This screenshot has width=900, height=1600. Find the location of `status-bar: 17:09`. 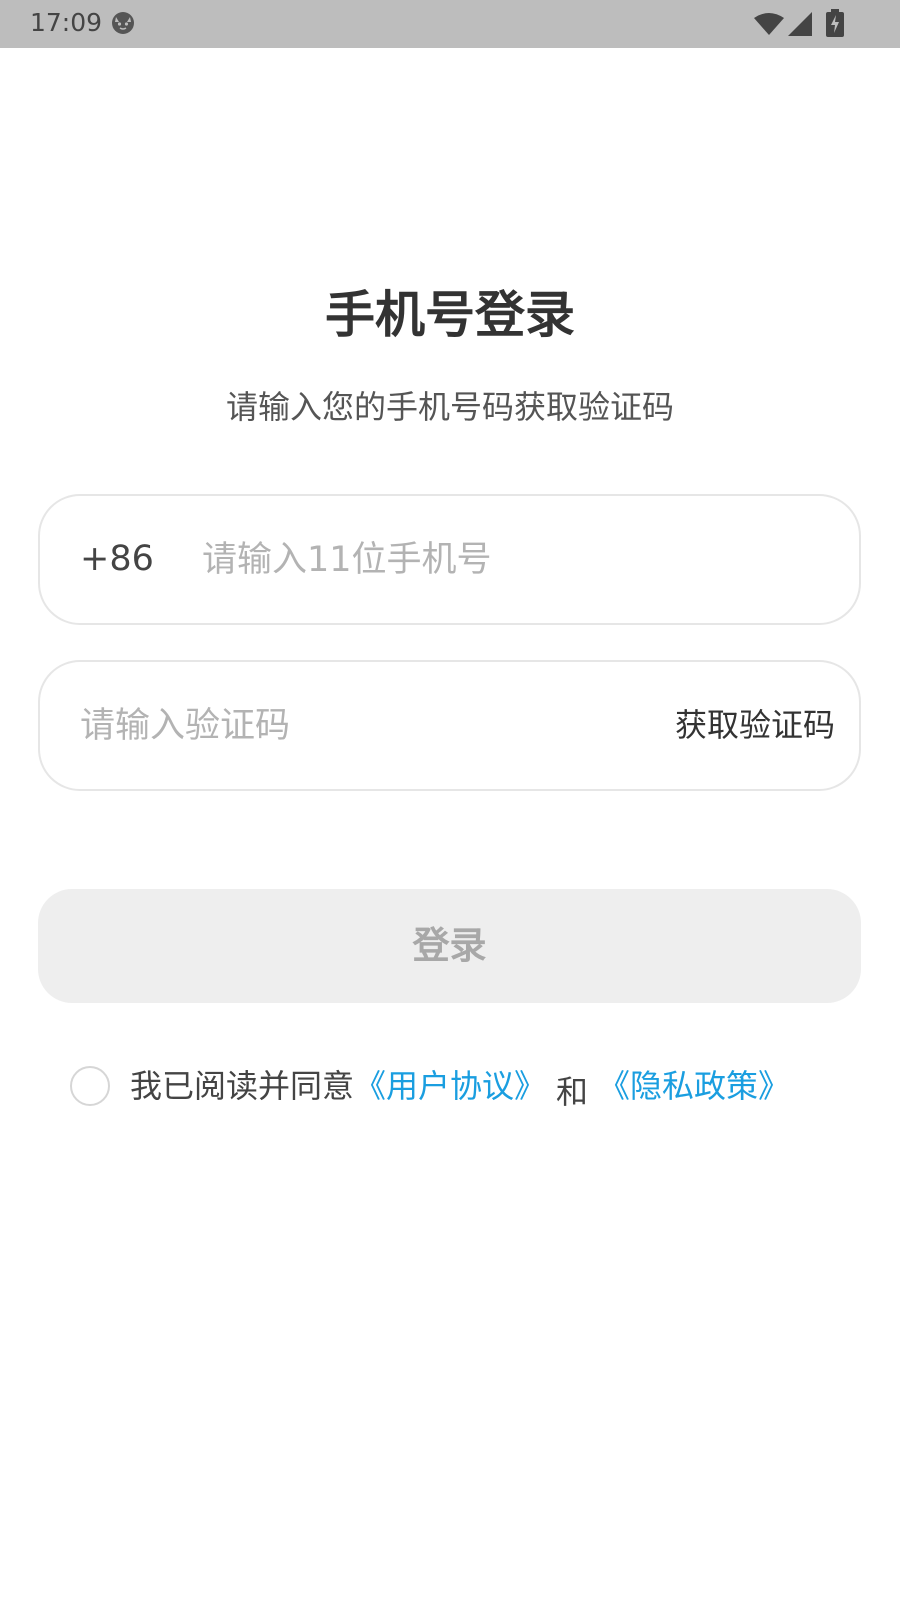

status-bar: 17:09 is located at coordinates (450, 24).